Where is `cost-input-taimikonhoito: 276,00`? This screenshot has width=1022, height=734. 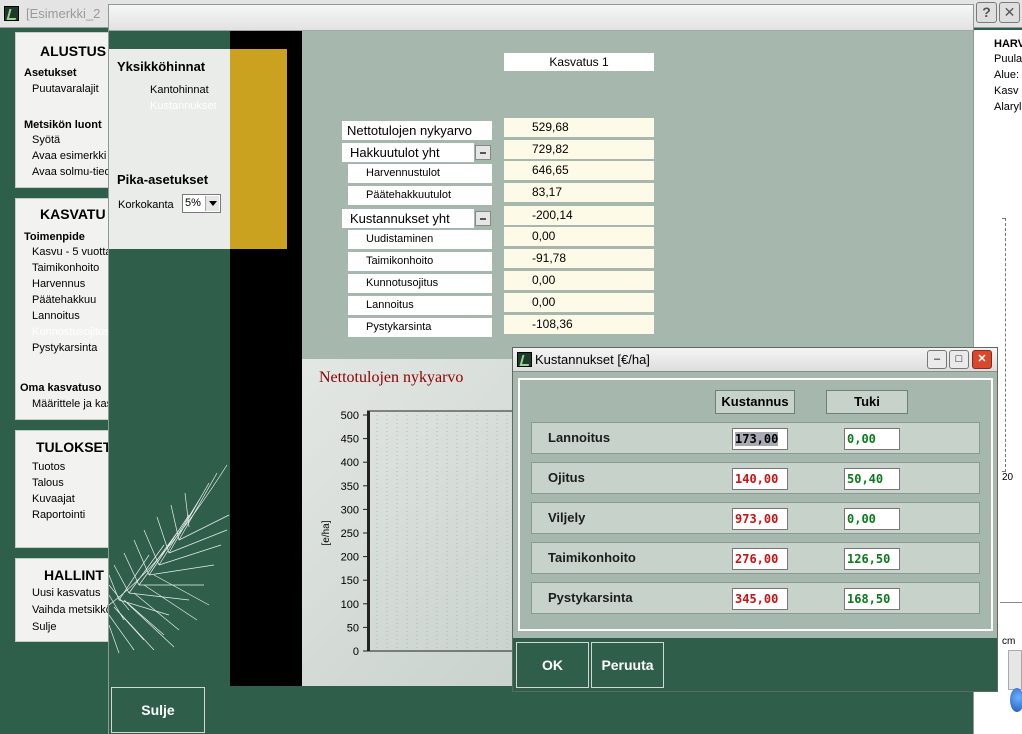 cost-input-taimikonhoito: 276,00 is located at coordinates (760, 559).